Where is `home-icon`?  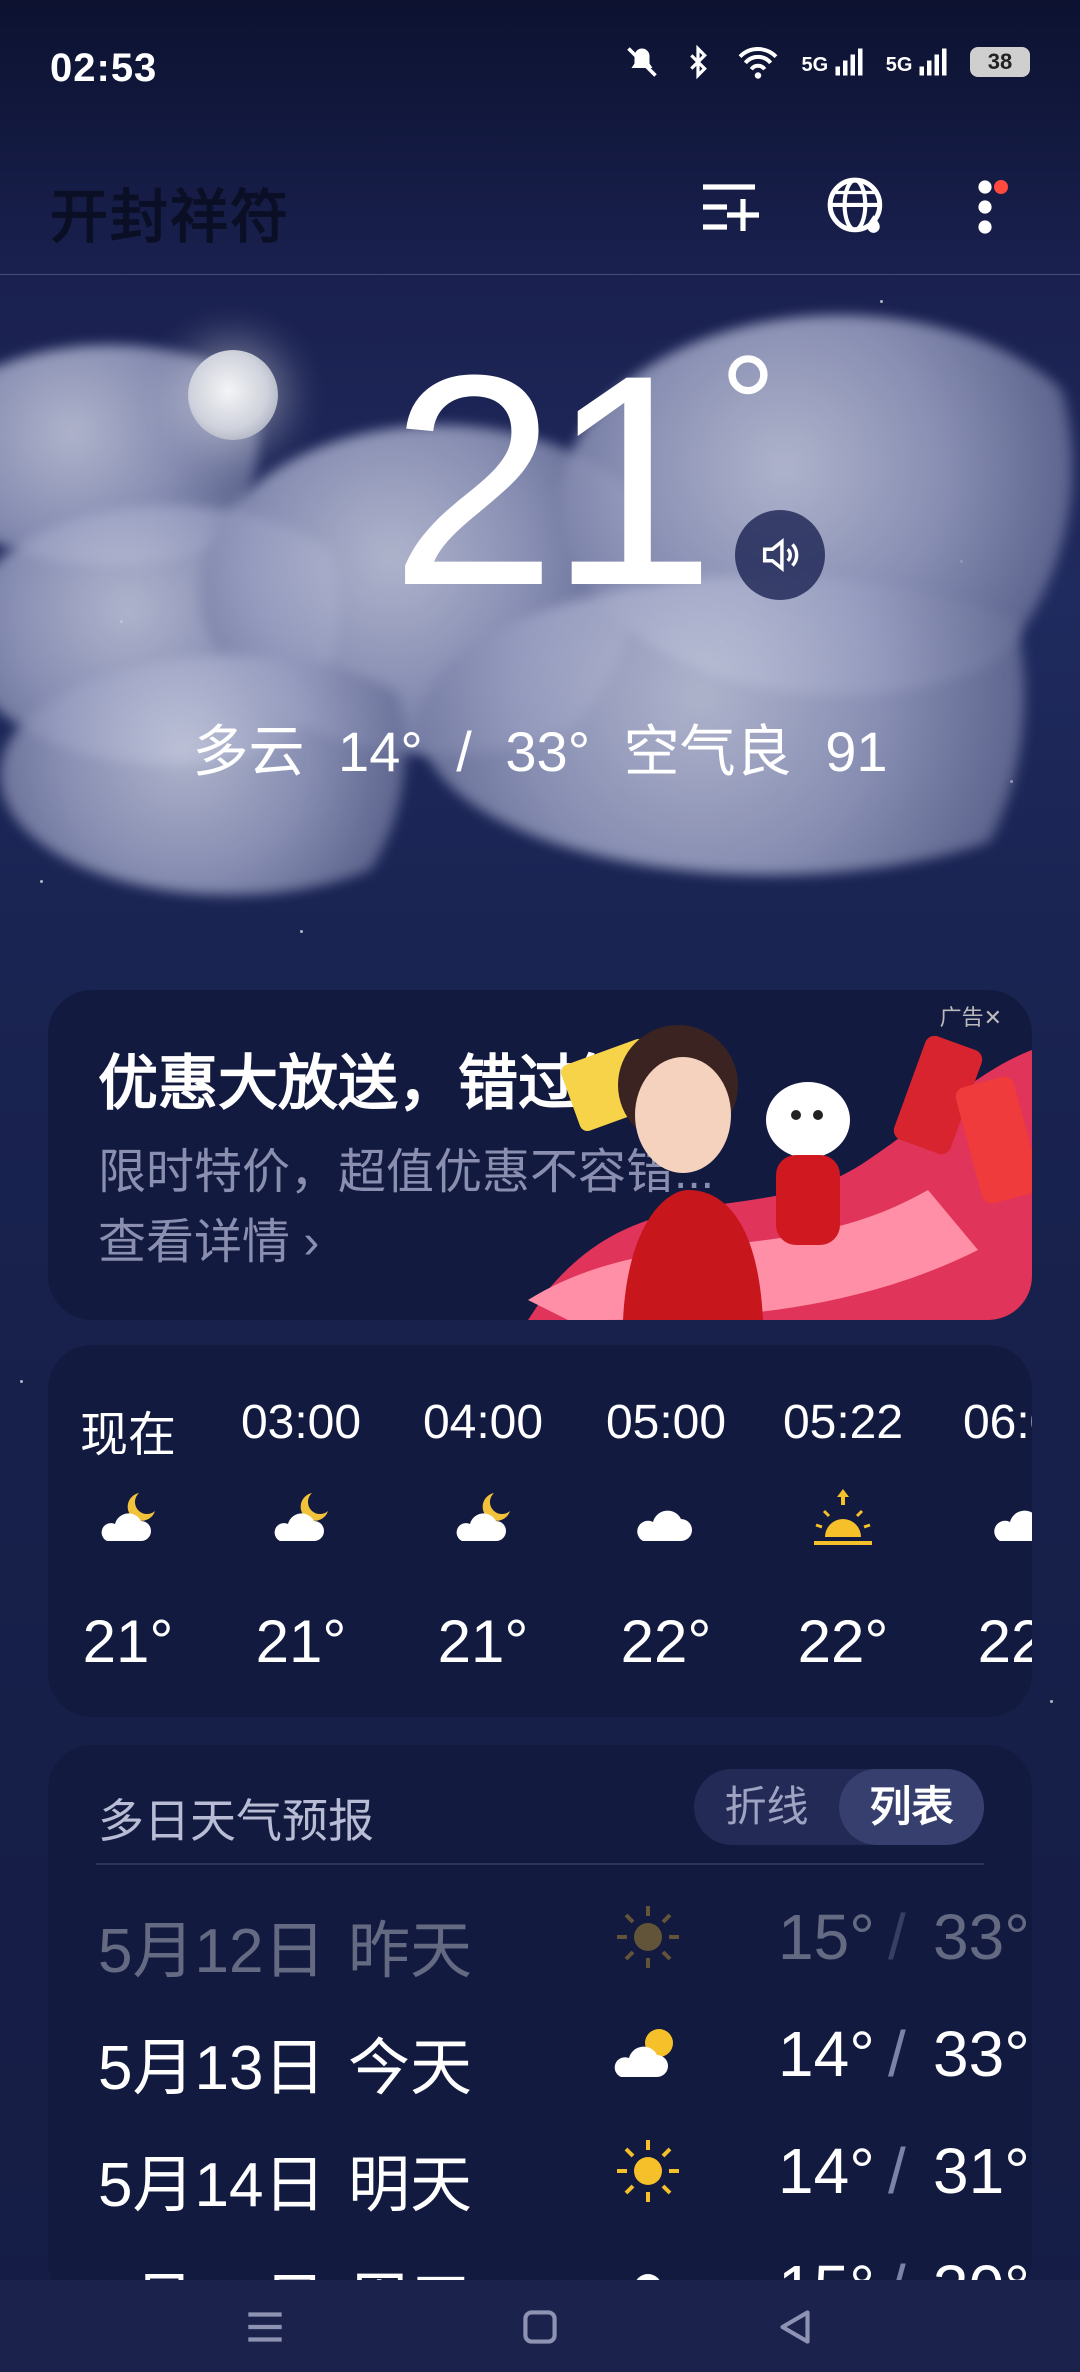
home-icon is located at coordinates (540, 2327).